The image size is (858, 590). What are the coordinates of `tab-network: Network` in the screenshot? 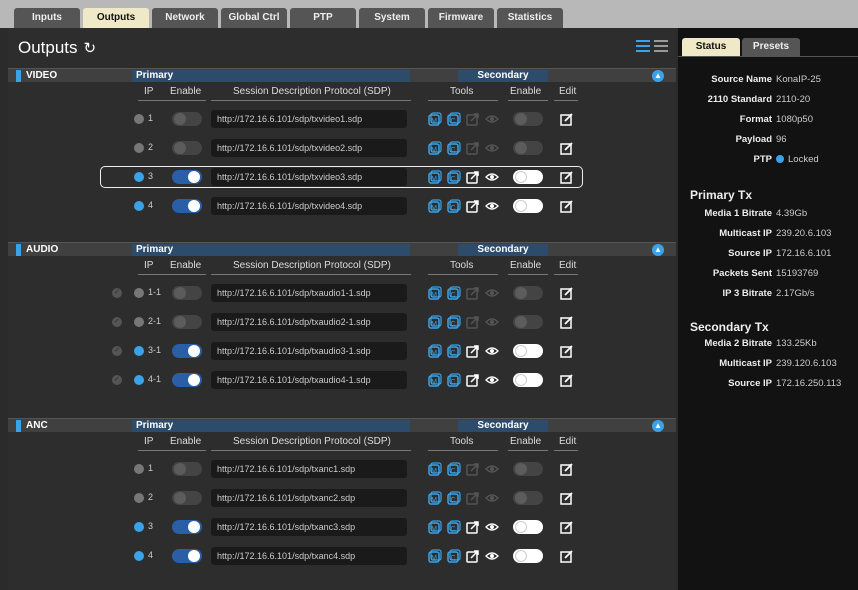 It's located at (185, 18).